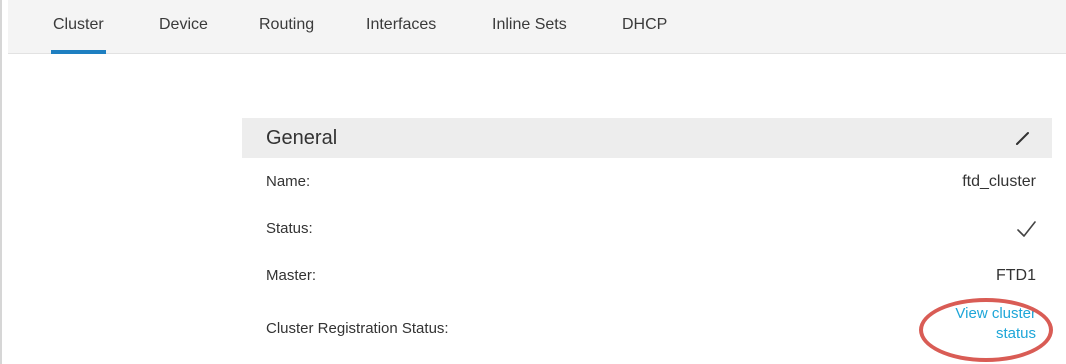  Describe the element at coordinates (644, 27) in the screenshot. I see `tab-dhcp: DHCP` at that location.